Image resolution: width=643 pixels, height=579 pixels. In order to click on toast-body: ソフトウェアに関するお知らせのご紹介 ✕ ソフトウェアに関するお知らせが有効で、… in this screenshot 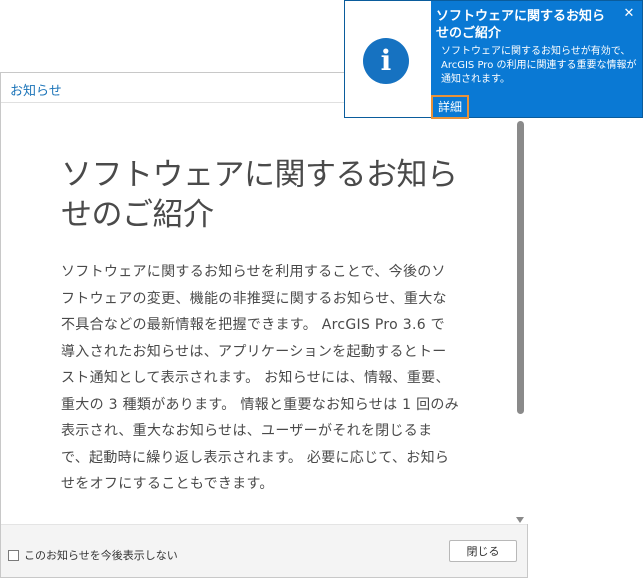, I will do `click(536, 60)`.